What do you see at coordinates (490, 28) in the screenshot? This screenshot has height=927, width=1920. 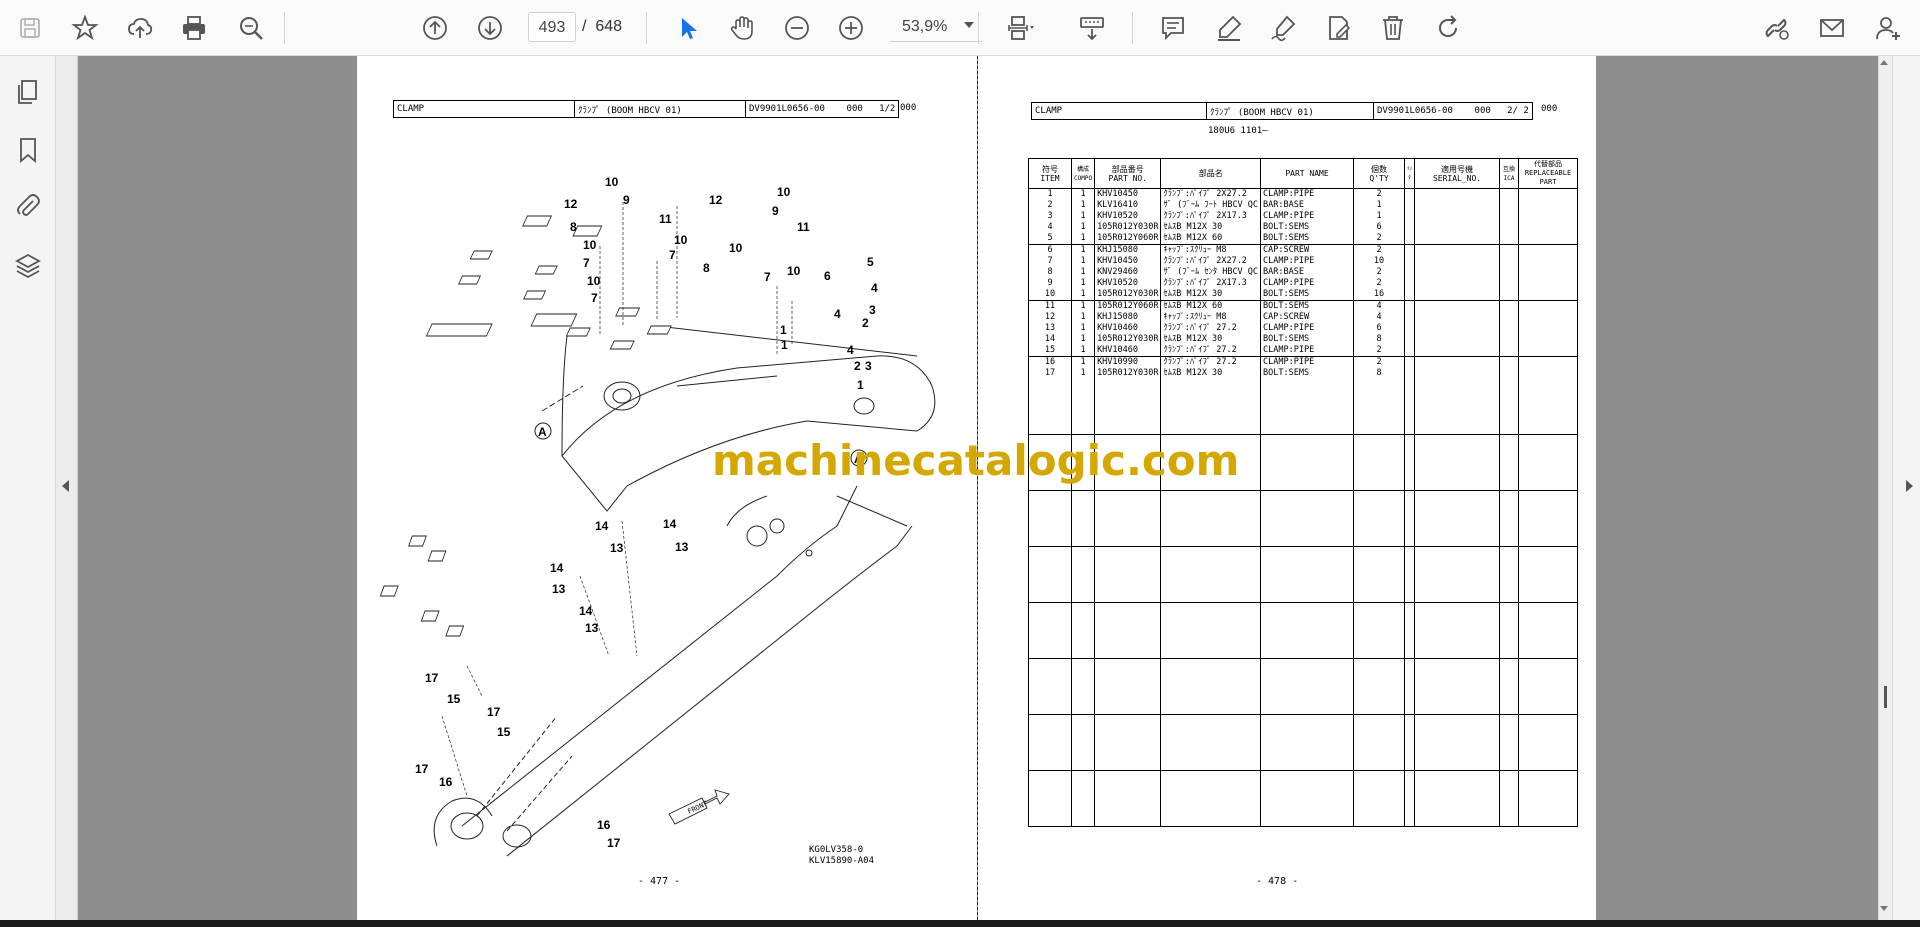 I see `next-page-icon` at bounding box center [490, 28].